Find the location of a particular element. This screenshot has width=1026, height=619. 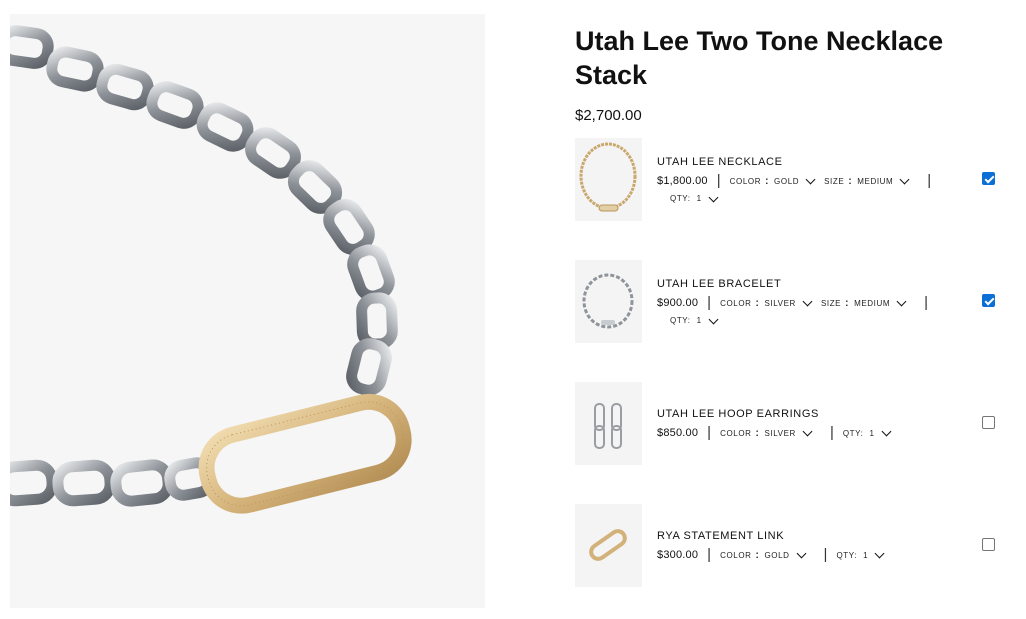

item-price: $300.00 is located at coordinates (678, 555).